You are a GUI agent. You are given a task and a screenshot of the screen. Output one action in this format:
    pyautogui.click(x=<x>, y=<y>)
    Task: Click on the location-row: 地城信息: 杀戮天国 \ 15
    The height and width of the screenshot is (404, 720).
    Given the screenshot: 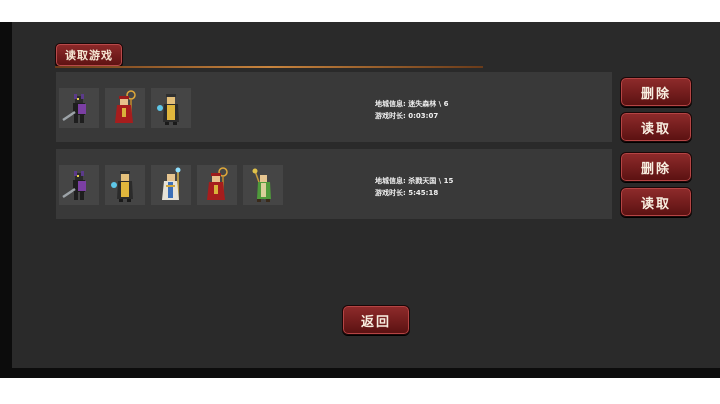 What is the action you would take?
    pyautogui.click(x=414, y=181)
    